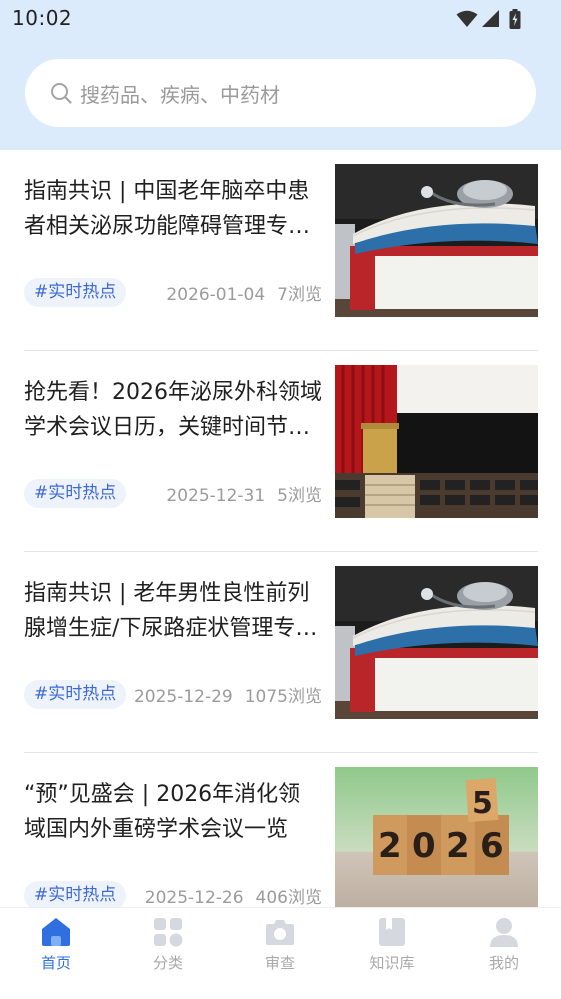 This screenshot has width=561, height=999. What do you see at coordinates (283, 697) in the screenshot?
I see `article-views: 1075浏览` at bounding box center [283, 697].